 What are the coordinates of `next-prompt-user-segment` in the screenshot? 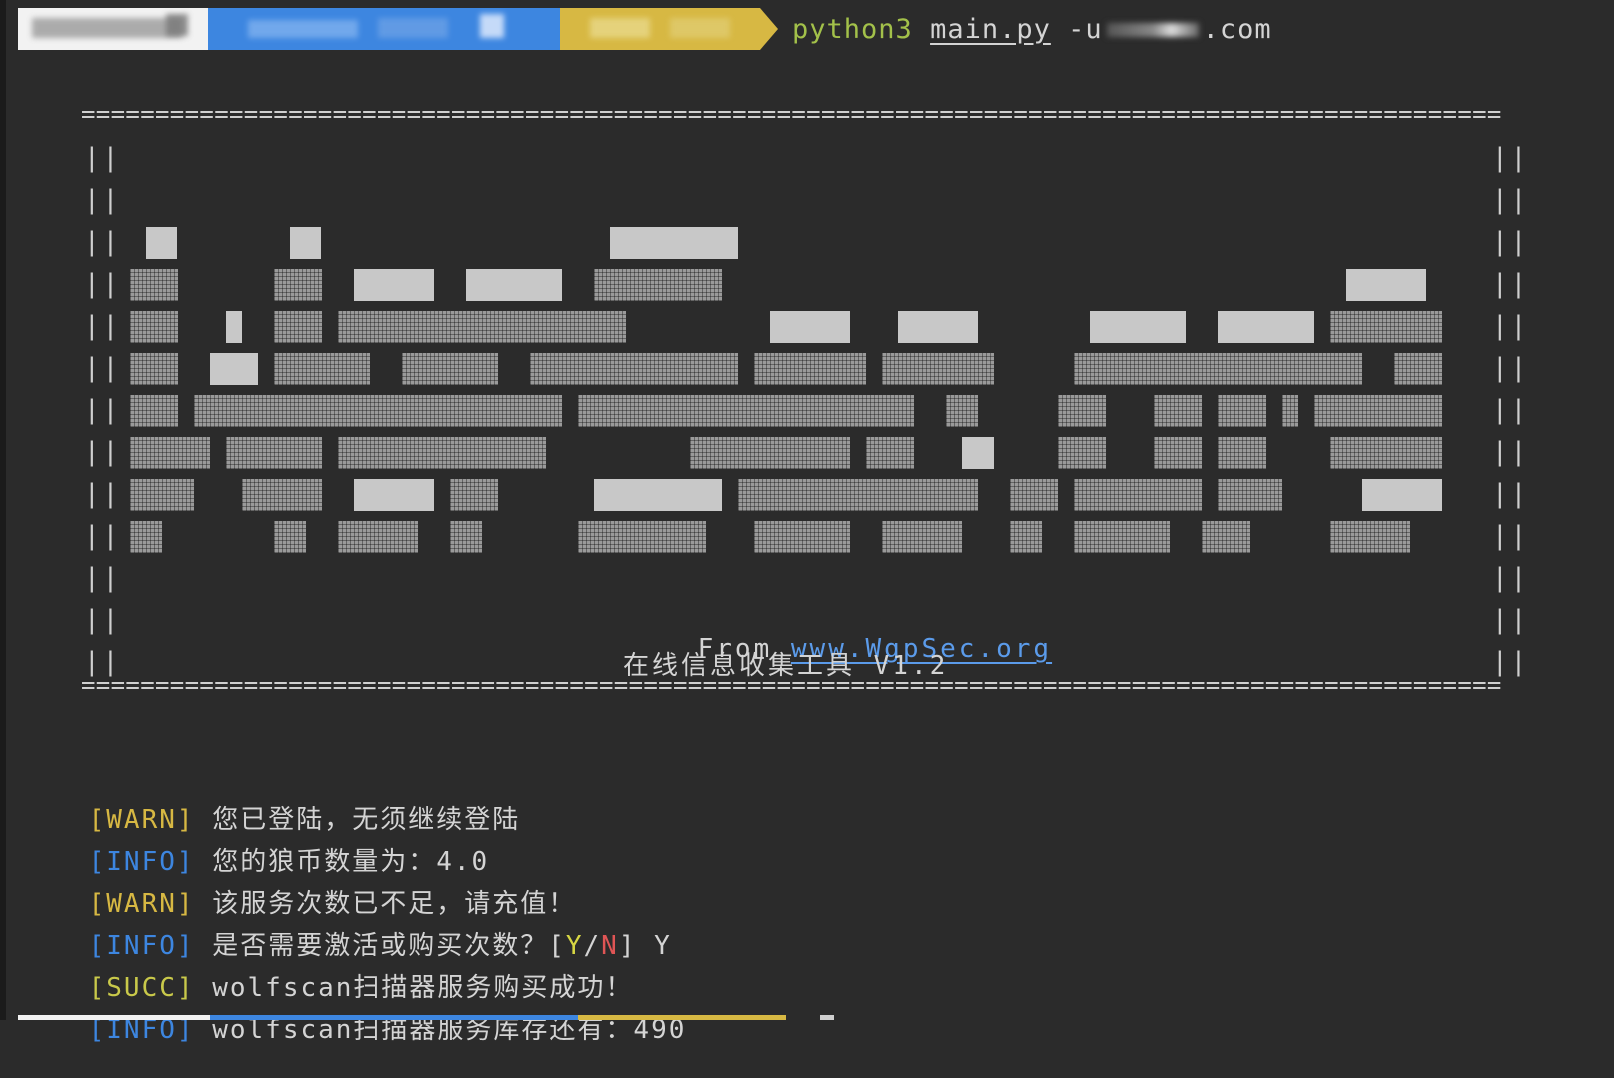 It's located at (114, 1017).